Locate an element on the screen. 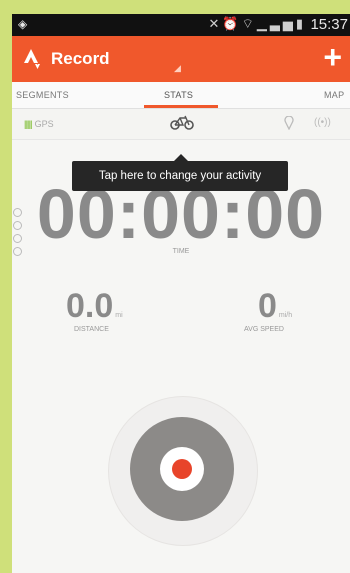 This screenshot has width=350, height=573. tab-map: MAP is located at coordinates (334, 95).